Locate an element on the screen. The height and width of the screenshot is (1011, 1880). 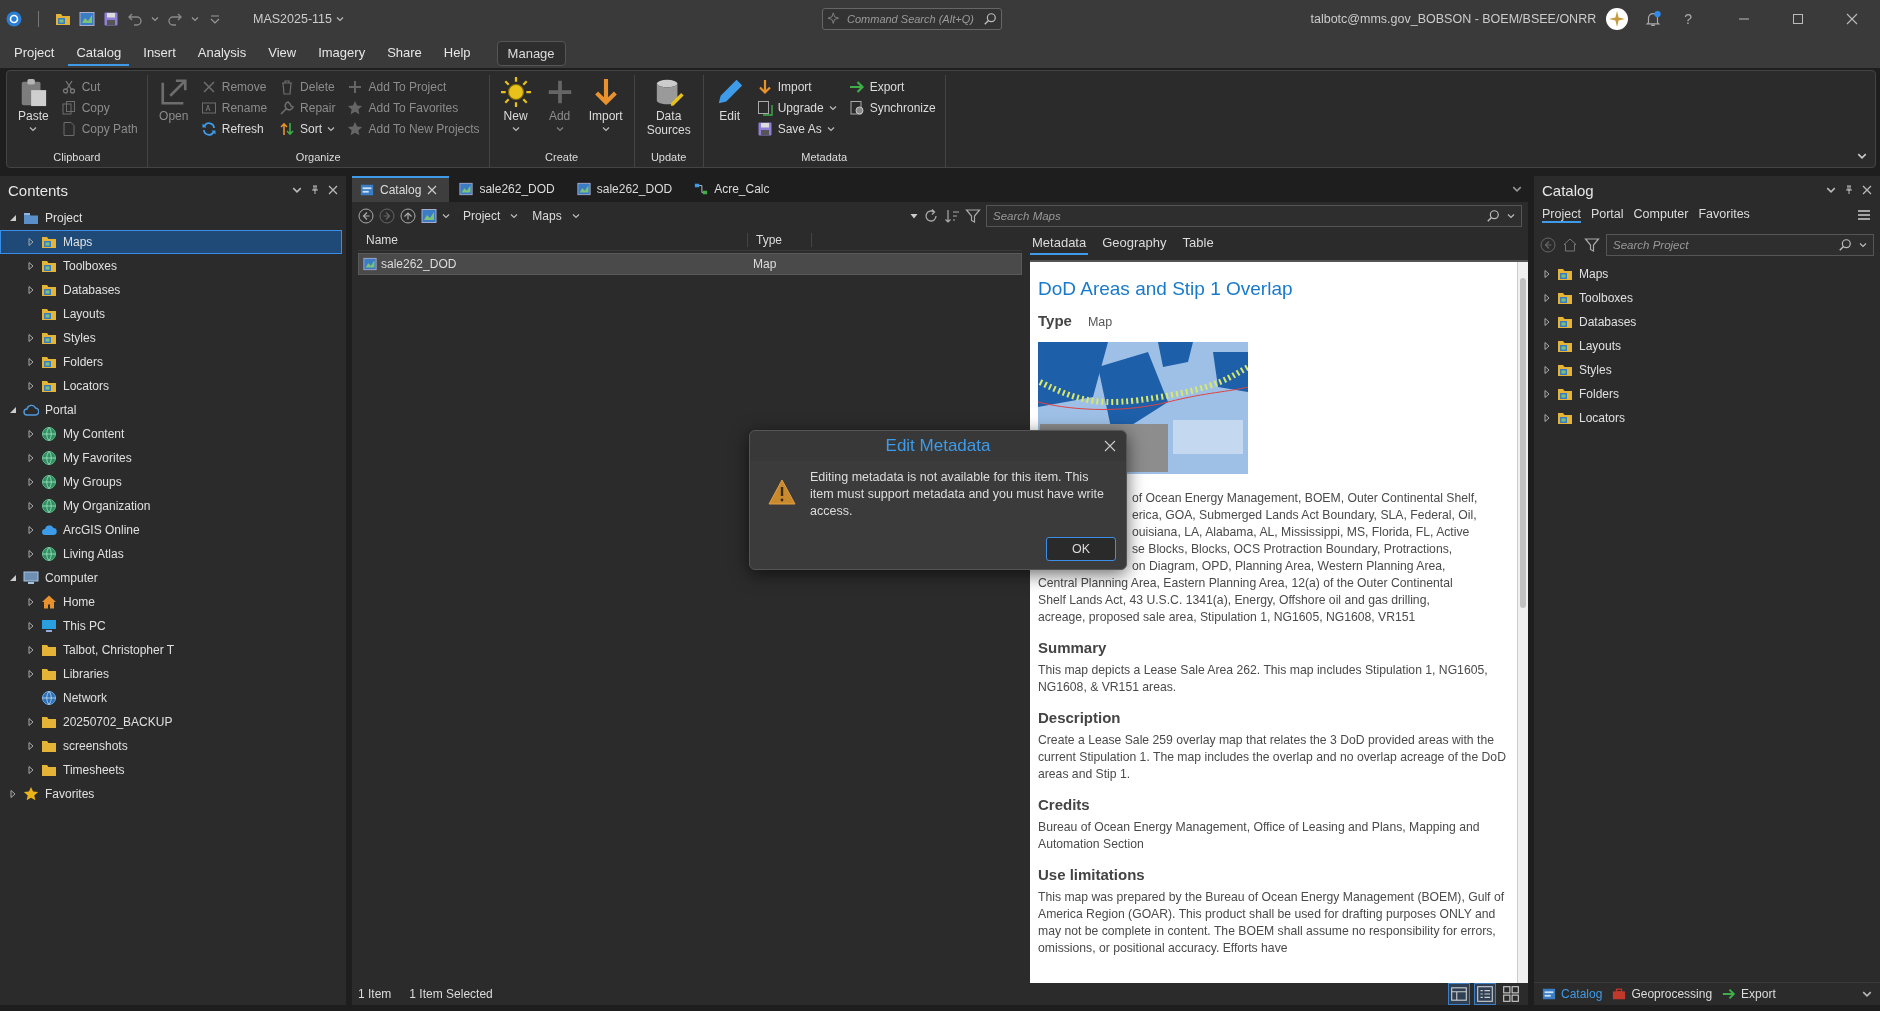
column-header: Name is located at coordinates (553, 240).